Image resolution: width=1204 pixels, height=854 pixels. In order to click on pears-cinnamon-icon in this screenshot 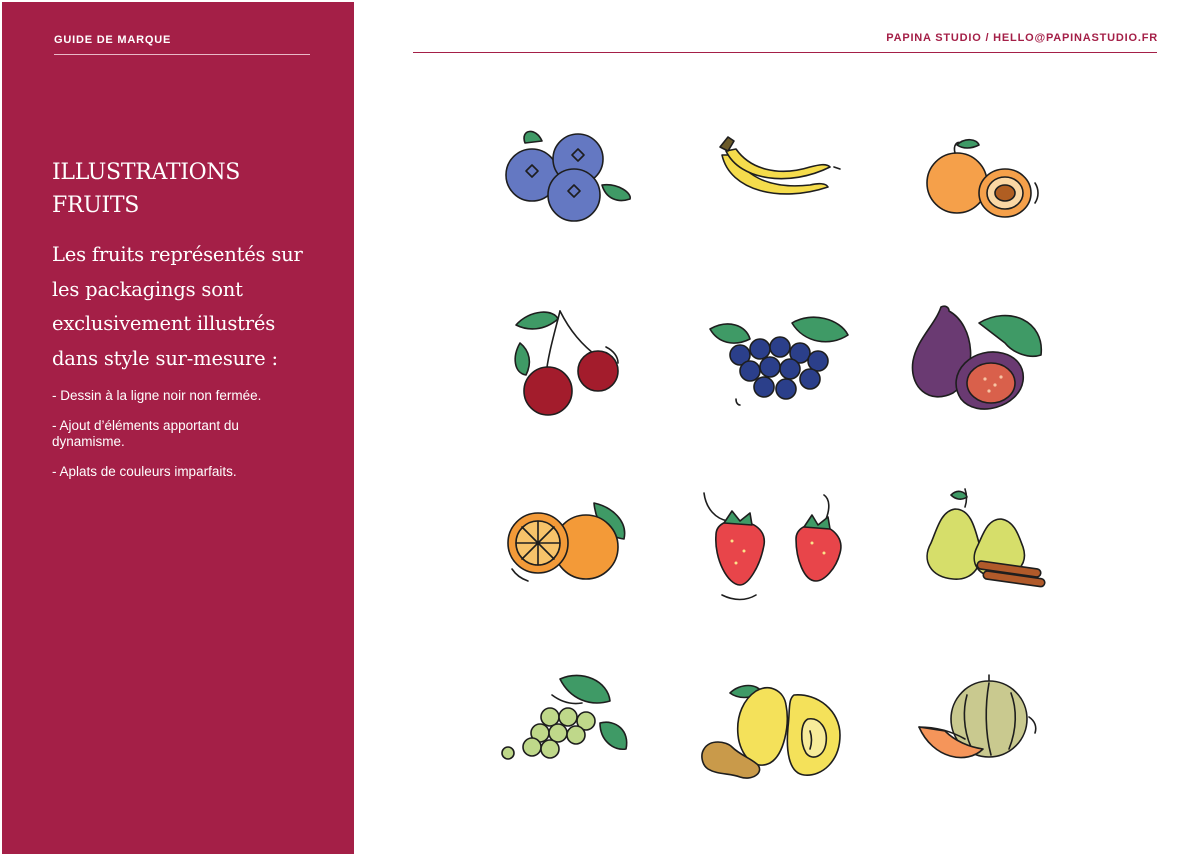, I will do `click(980, 550)`.